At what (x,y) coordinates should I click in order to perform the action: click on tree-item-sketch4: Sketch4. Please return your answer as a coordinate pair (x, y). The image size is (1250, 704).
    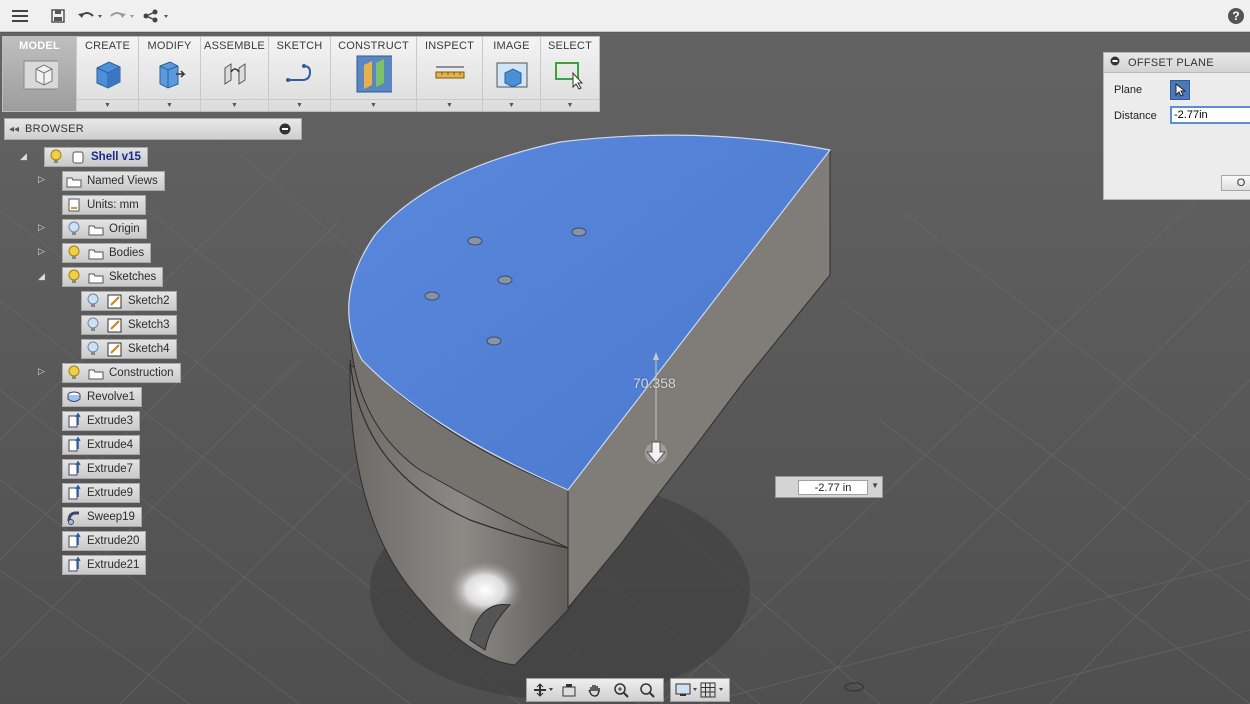
    Looking at the image, I should click on (129, 349).